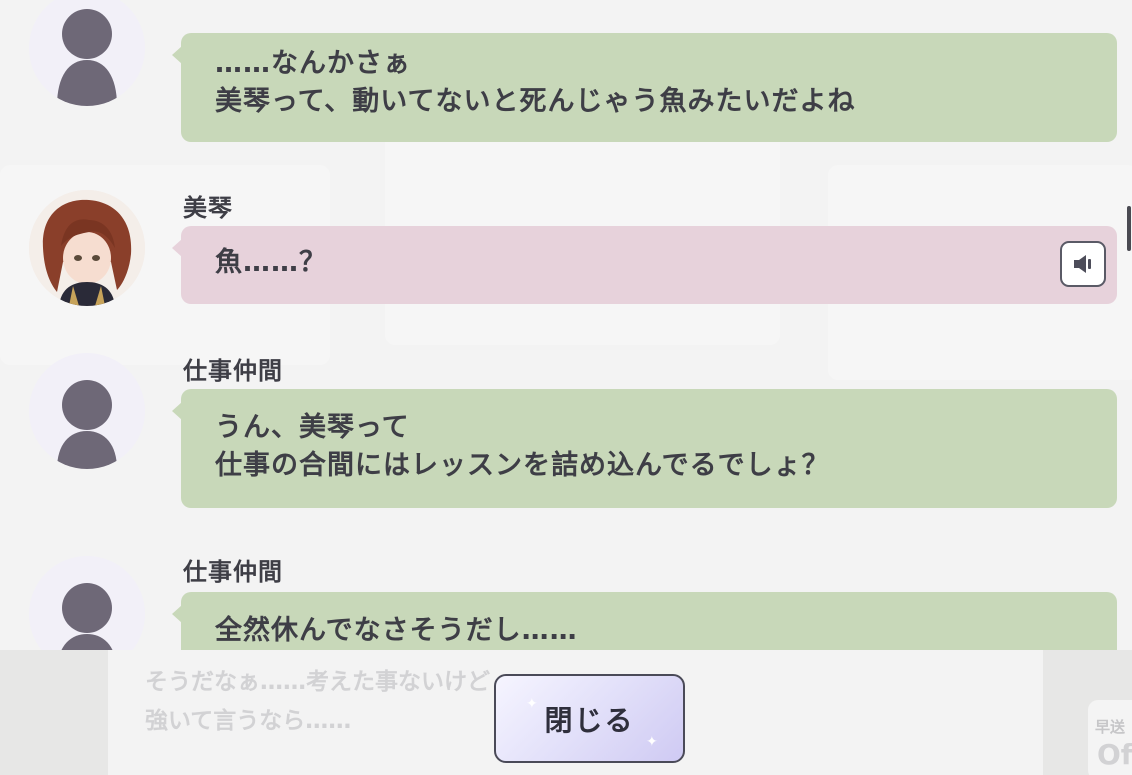  I want to click on close-button: ✦ ✦ 閉じる, so click(589, 718).